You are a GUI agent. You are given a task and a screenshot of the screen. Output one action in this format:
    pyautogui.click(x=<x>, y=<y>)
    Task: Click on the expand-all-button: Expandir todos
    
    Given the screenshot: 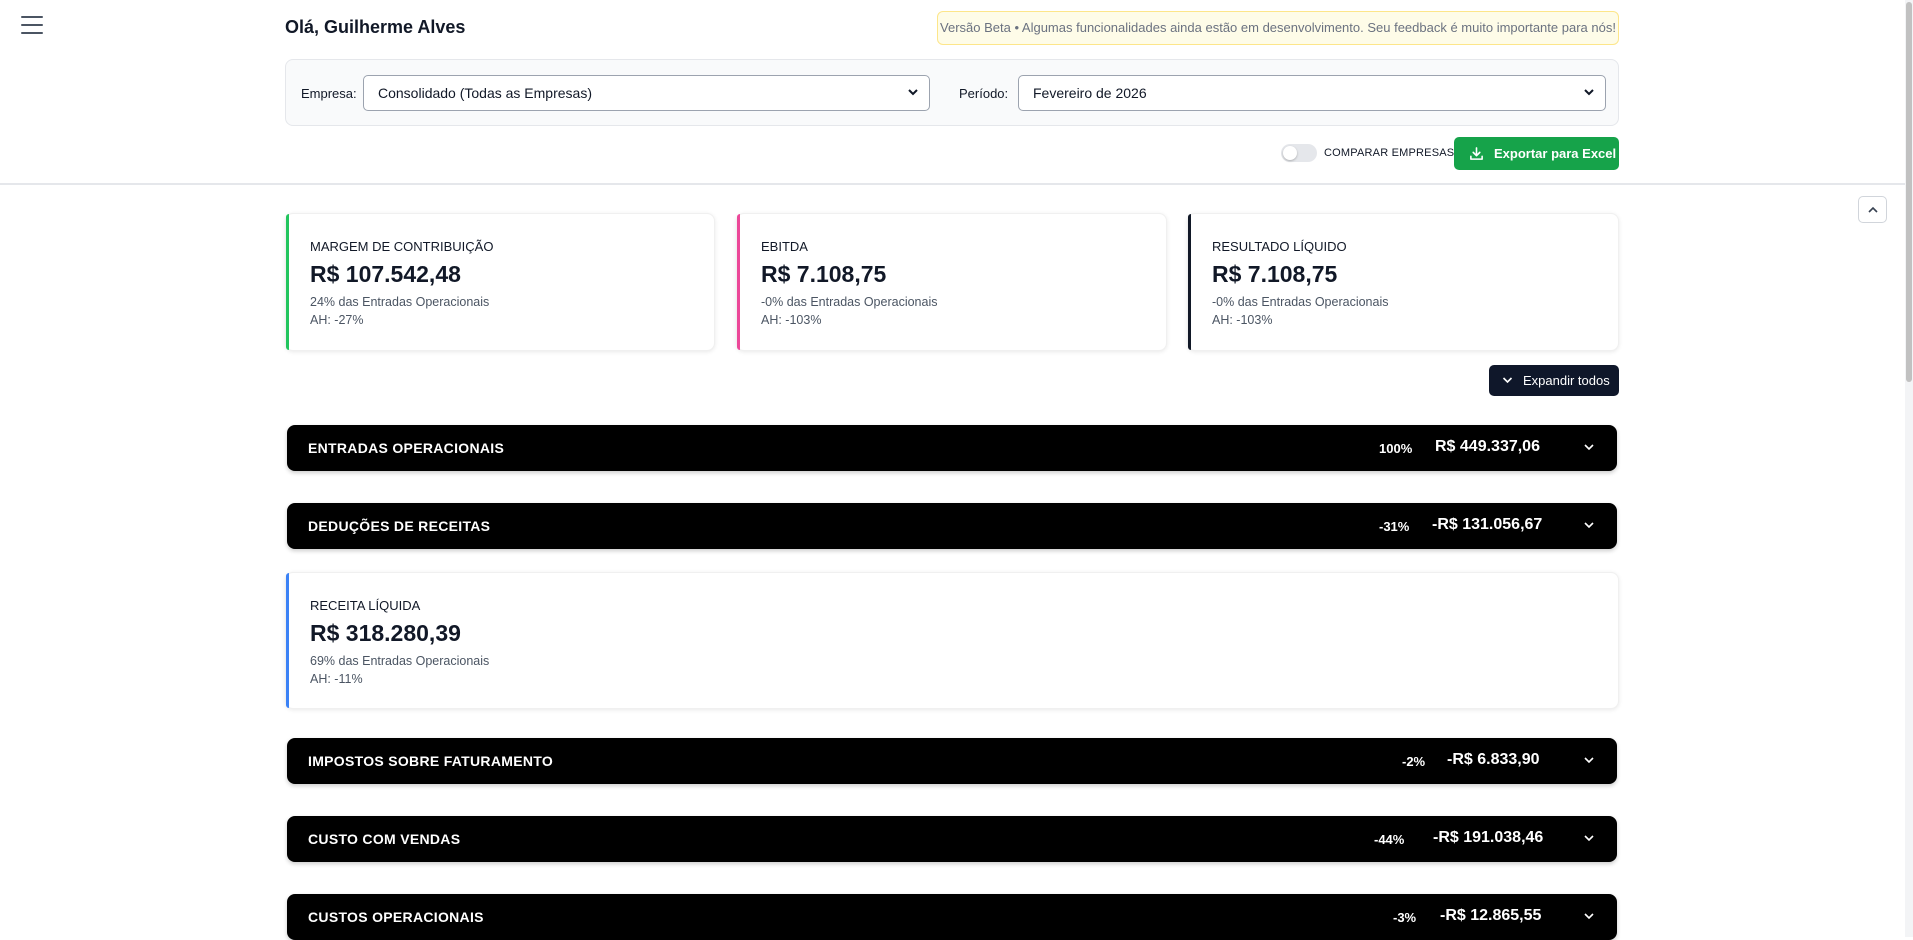 What is the action you would take?
    pyautogui.click(x=1554, y=380)
    